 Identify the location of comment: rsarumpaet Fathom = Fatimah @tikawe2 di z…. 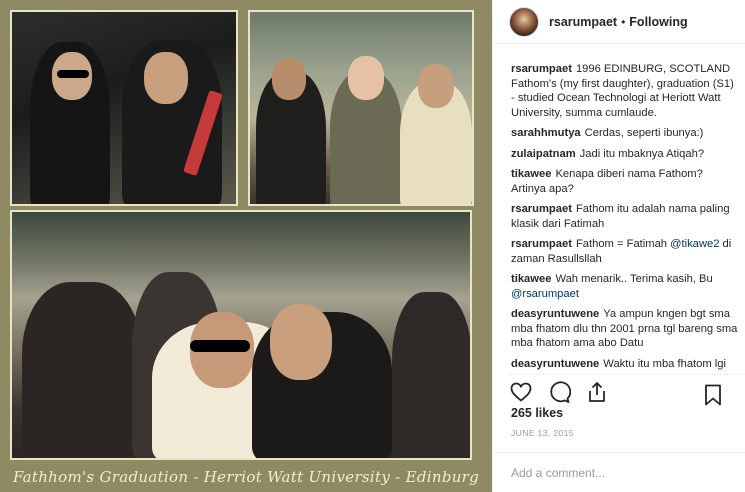
(625, 251).